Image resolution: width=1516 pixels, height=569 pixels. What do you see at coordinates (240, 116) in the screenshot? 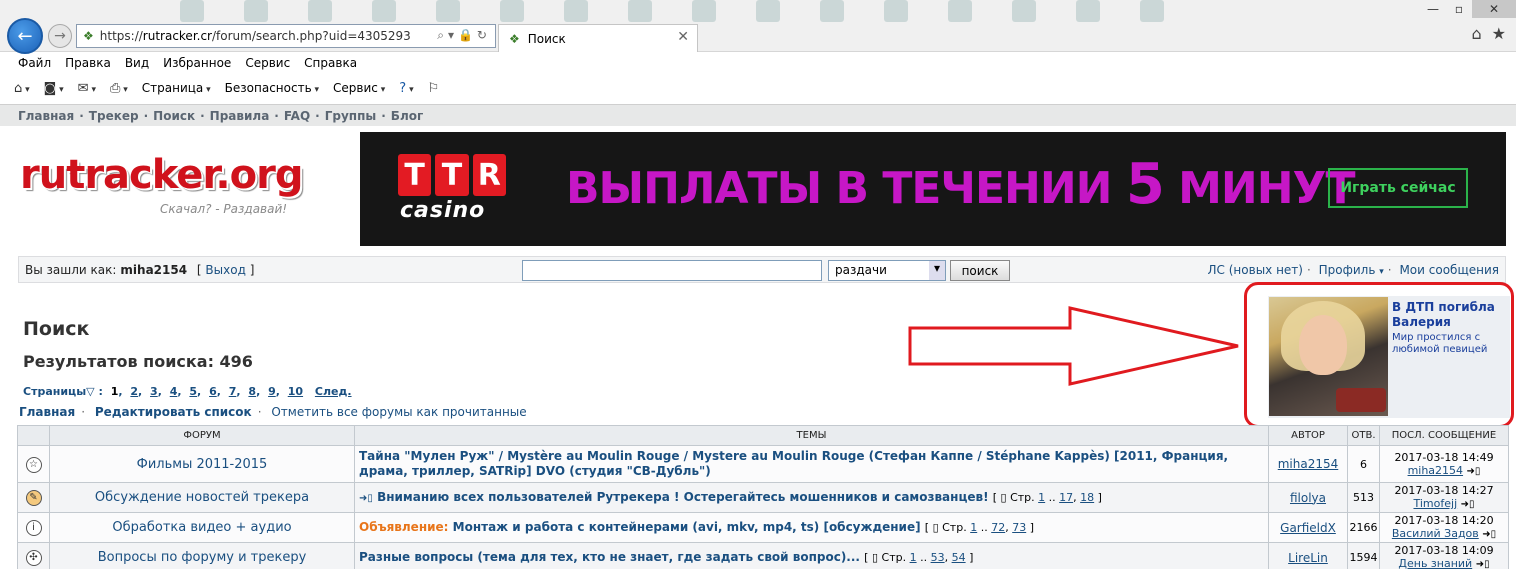
I see `nav-rules: Правила` at bounding box center [240, 116].